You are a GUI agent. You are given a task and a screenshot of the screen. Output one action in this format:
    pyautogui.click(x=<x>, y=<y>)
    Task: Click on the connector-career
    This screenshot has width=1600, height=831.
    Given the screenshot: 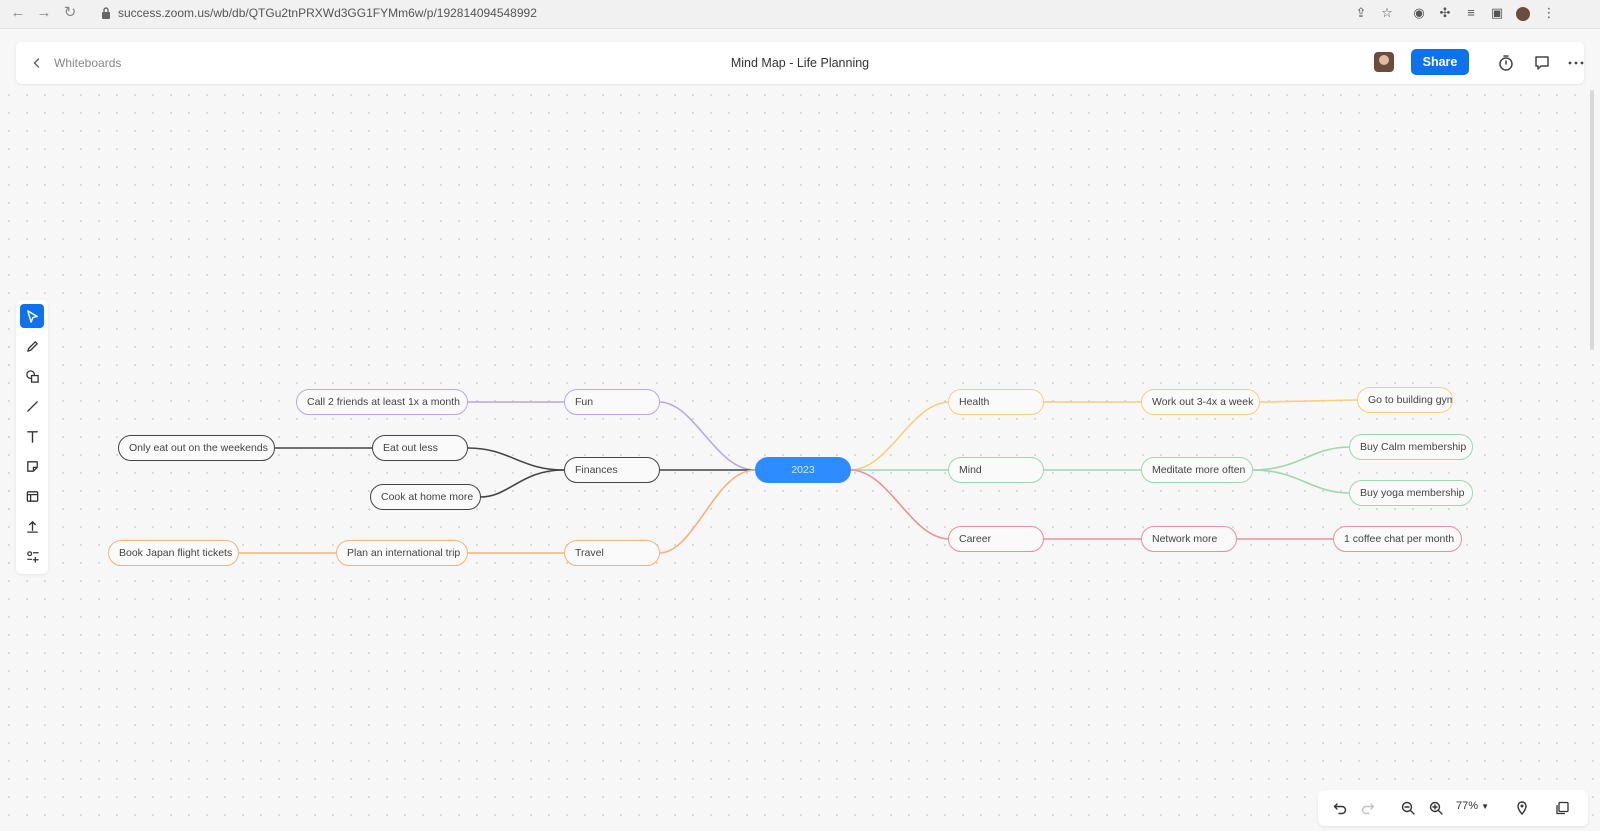 What is the action you would take?
    pyautogui.click(x=900, y=504)
    